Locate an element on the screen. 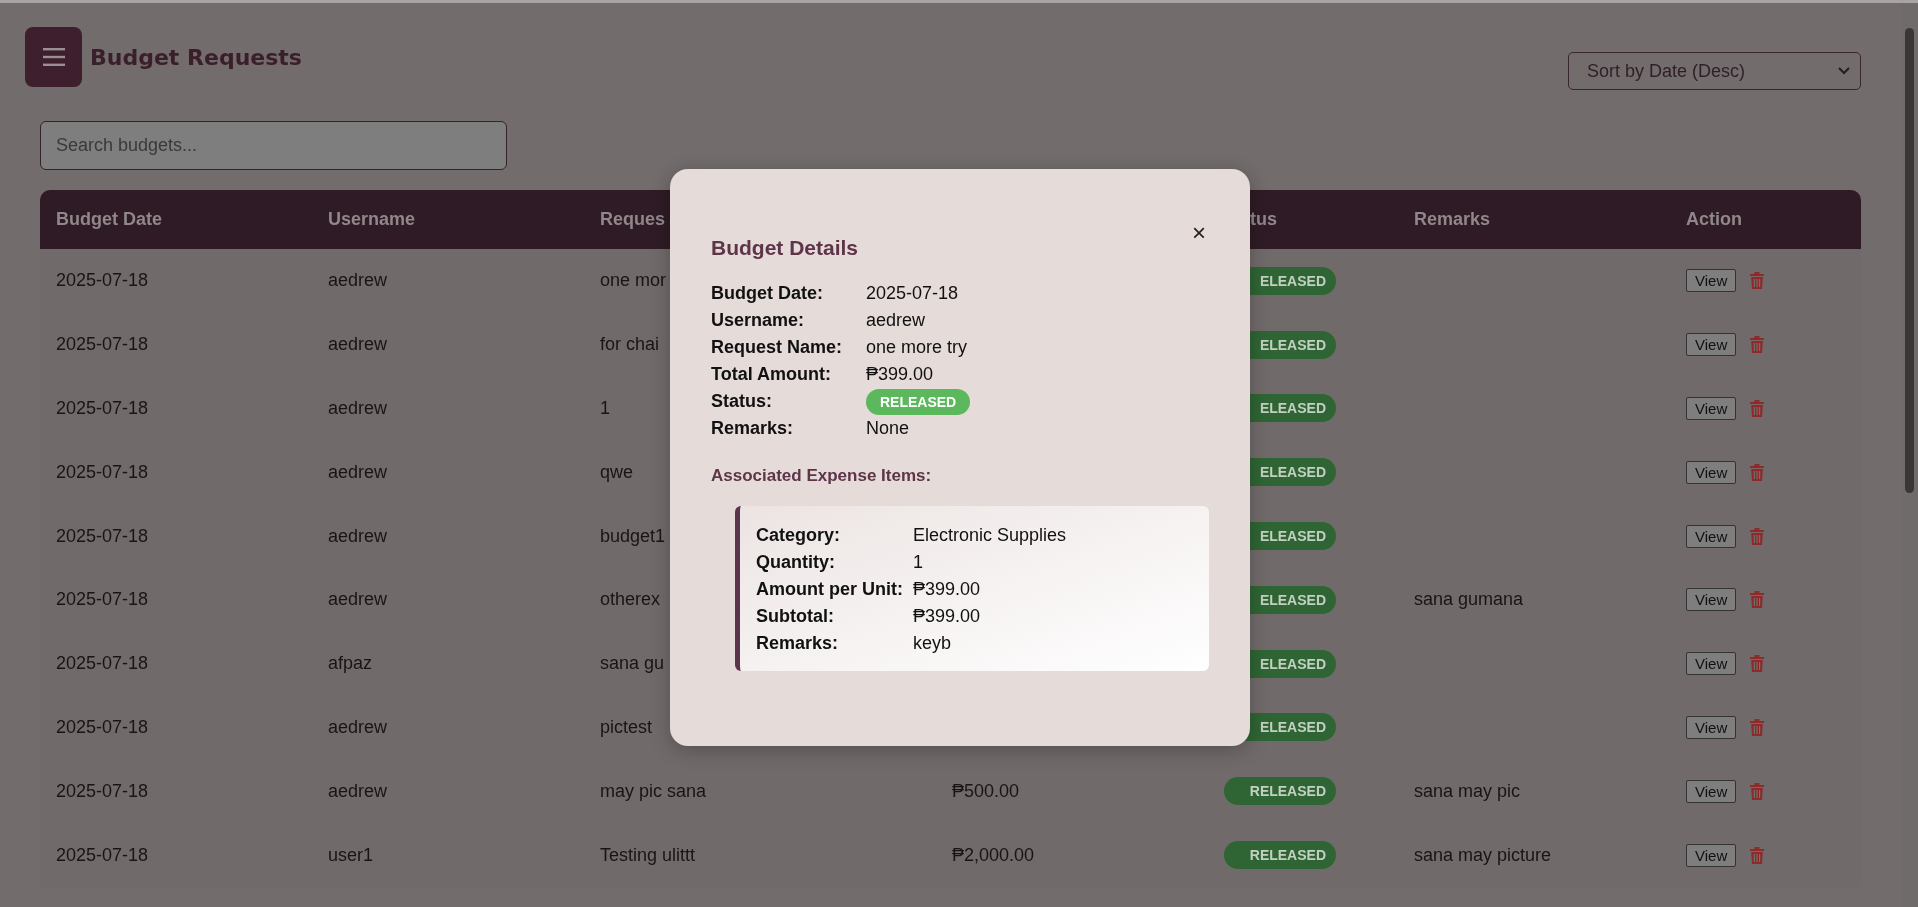 Image resolution: width=1918 pixels, height=907 pixels. field-value: keyb is located at coordinates (933, 643).